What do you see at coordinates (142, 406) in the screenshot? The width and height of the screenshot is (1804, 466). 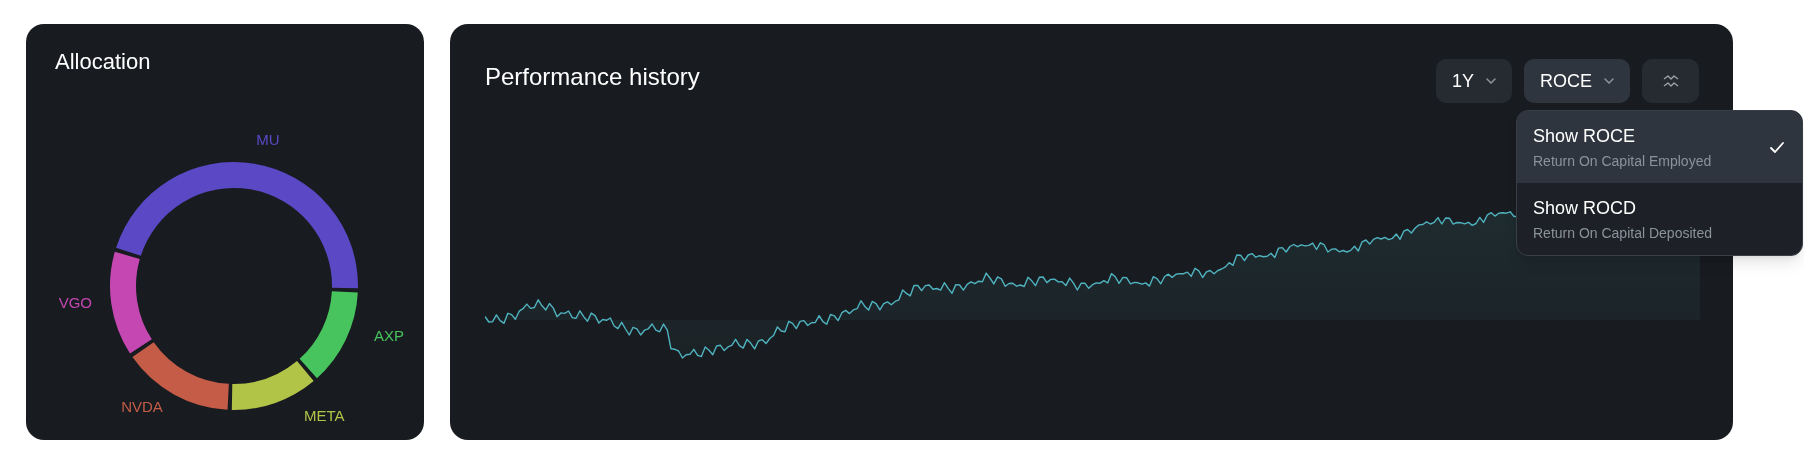 I see `segment-label: NVDA` at bounding box center [142, 406].